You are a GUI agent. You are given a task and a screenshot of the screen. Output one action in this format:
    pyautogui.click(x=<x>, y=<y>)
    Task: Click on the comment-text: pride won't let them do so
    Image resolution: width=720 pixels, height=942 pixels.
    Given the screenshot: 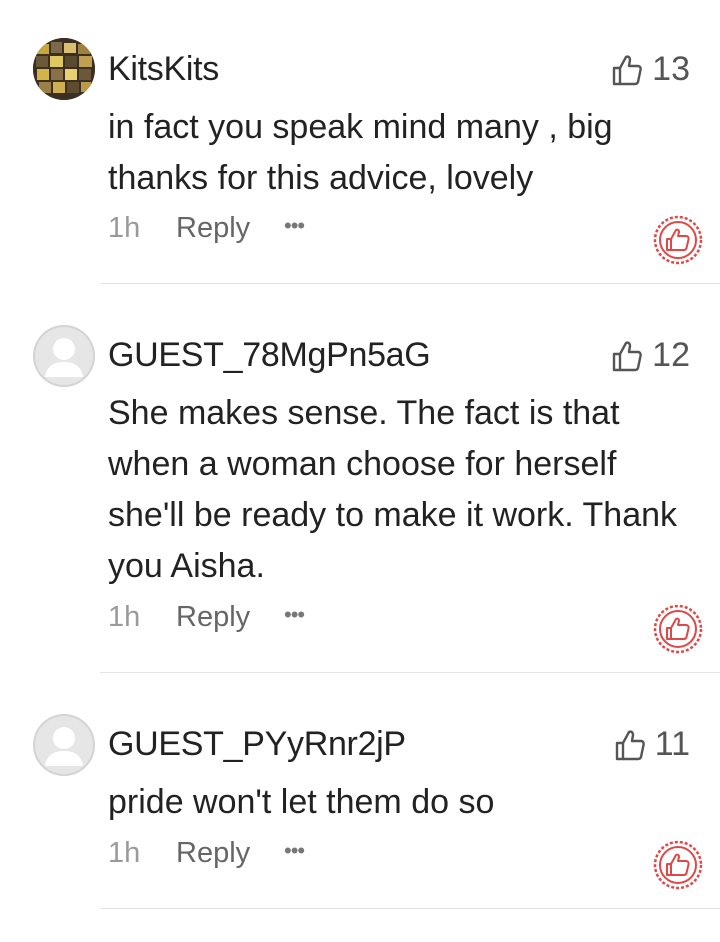 What is the action you would take?
    pyautogui.click(x=301, y=802)
    